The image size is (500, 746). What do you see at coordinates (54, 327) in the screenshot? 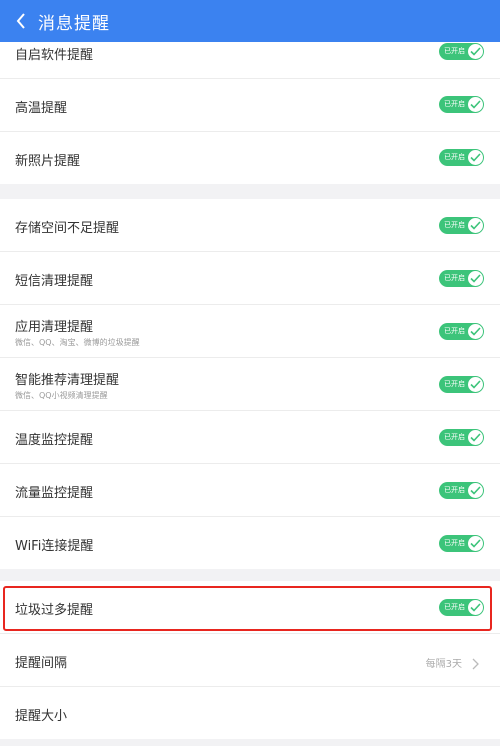
I see `setting-label: 应用清理提醒` at bounding box center [54, 327].